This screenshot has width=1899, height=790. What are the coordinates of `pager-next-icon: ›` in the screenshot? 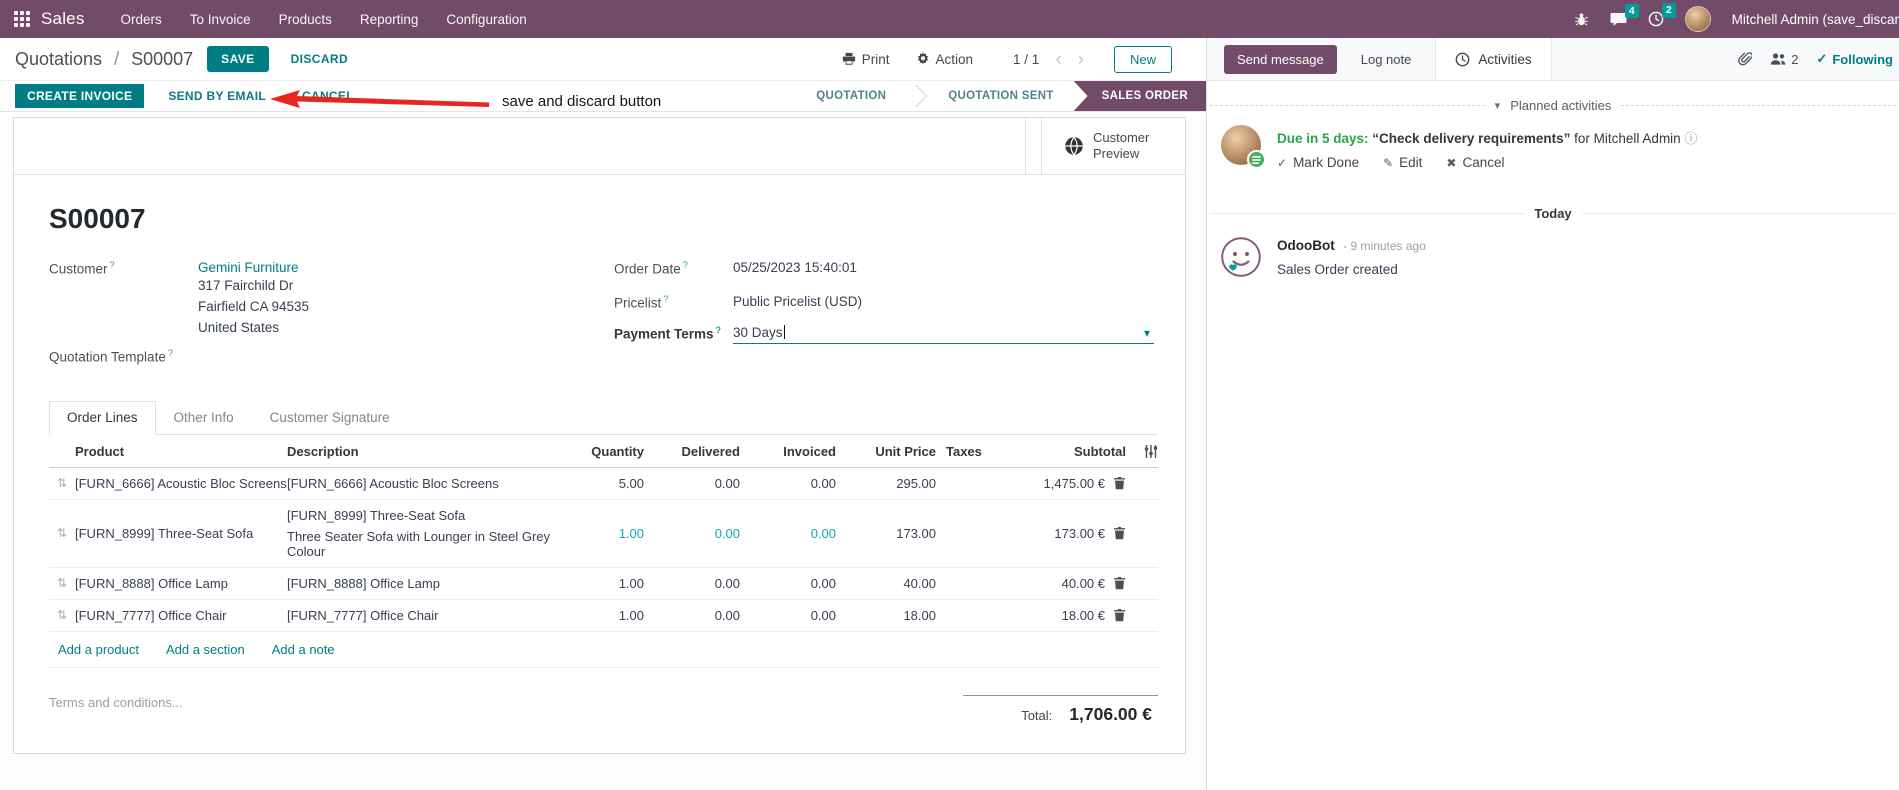 It's located at (1081, 59).